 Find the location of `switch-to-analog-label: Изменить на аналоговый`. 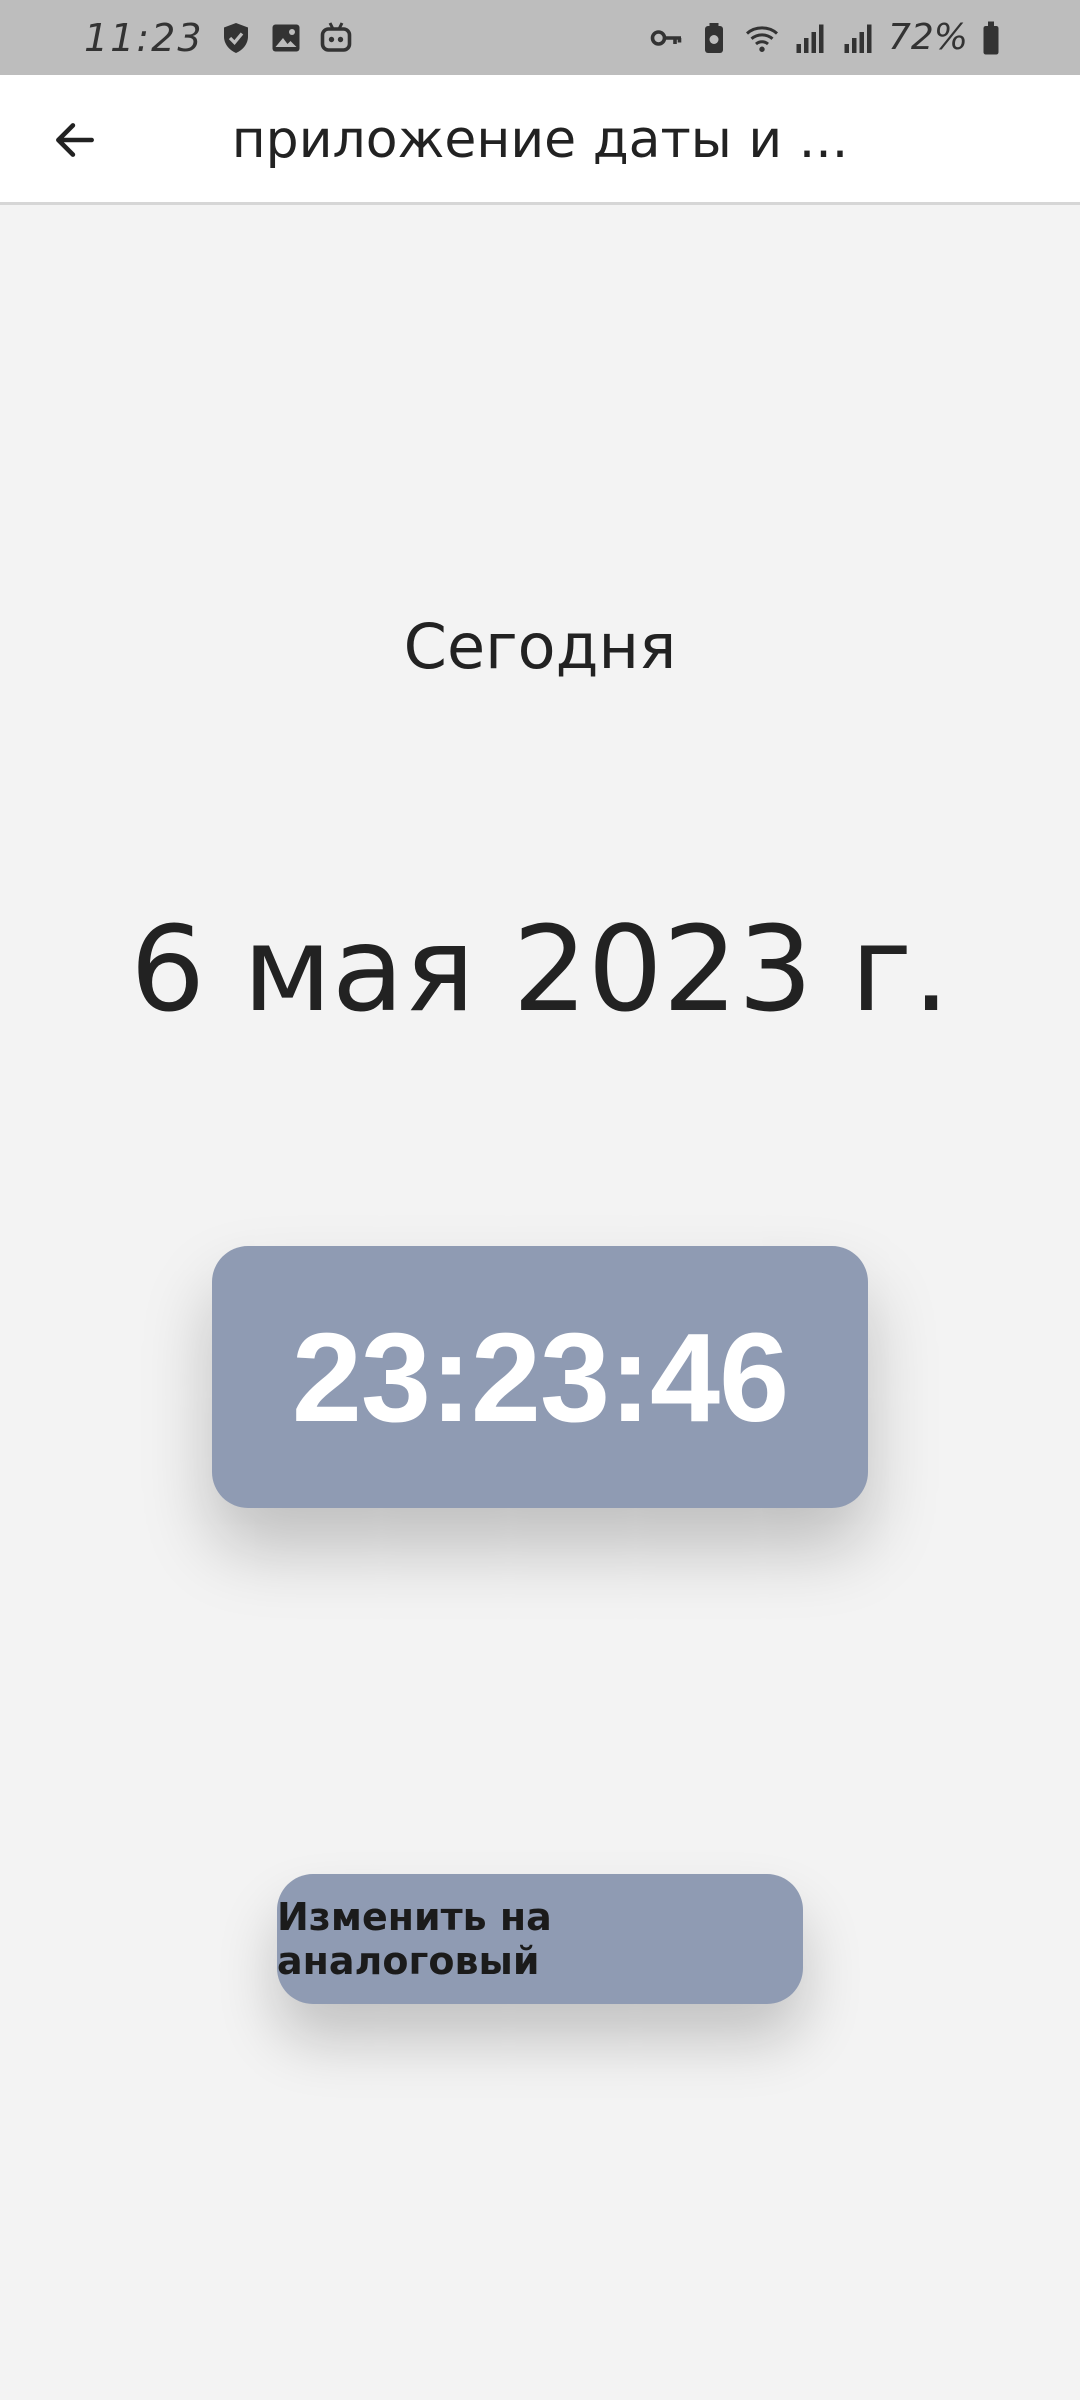

switch-to-analog-label: Изменить на аналоговый is located at coordinates (414, 1939).